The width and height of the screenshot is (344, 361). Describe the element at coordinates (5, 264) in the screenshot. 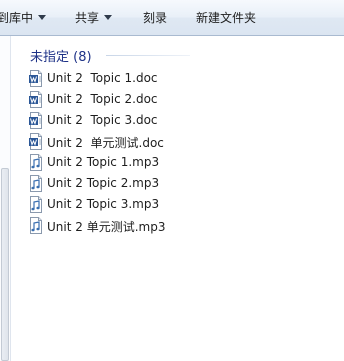

I see `navigation-scrollbar-thumb` at that location.